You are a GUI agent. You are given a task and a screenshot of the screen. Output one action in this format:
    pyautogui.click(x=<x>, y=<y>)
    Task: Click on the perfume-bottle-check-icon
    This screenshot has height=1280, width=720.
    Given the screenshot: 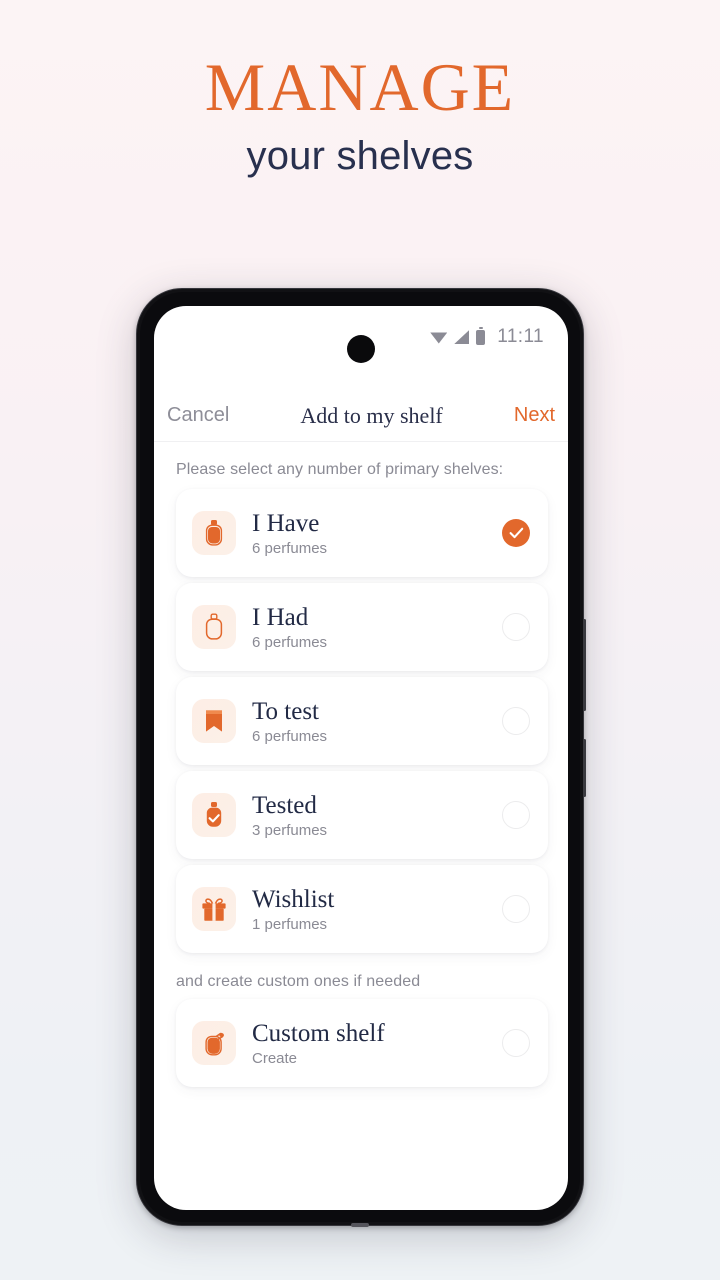 What is the action you would take?
    pyautogui.click(x=214, y=815)
    